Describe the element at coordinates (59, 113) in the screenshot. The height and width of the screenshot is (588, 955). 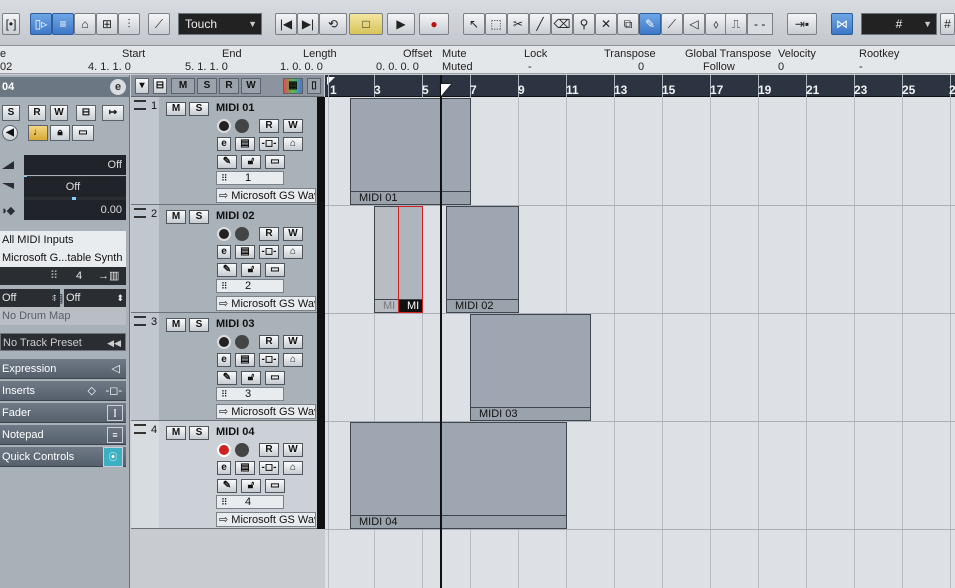
I see `write-automation-button: W` at that location.